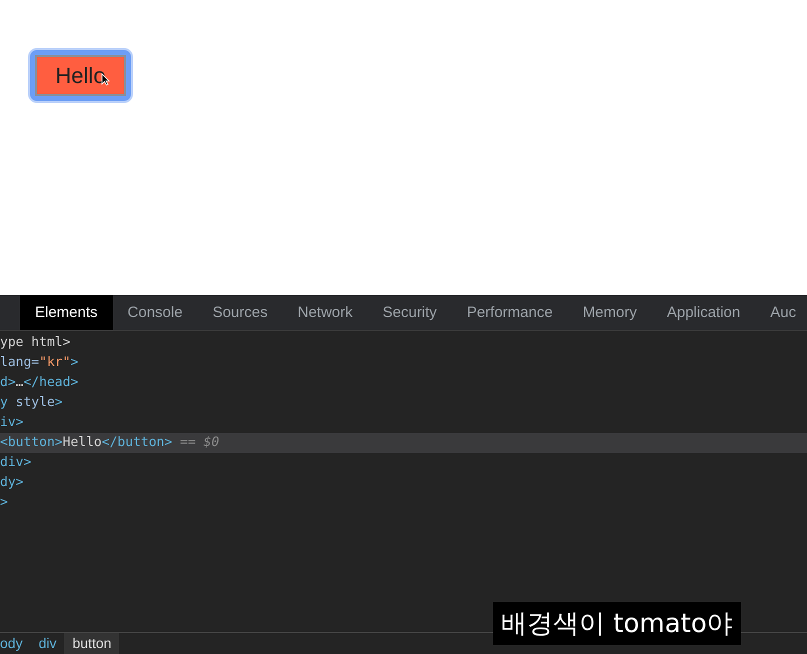 This screenshot has height=654, width=807. Describe the element at coordinates (92, 643) in the screenshot. I see `breadcrumb: button` at that location.